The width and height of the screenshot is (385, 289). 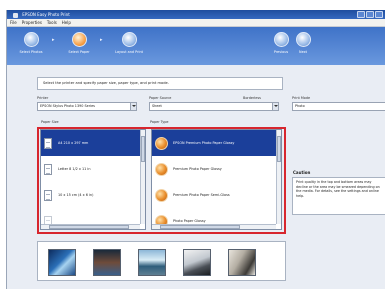 What do you see at coordinates (32, 22) in the screenshot?
I see `menu-properties: Properties` at bounding box center [32, 22].